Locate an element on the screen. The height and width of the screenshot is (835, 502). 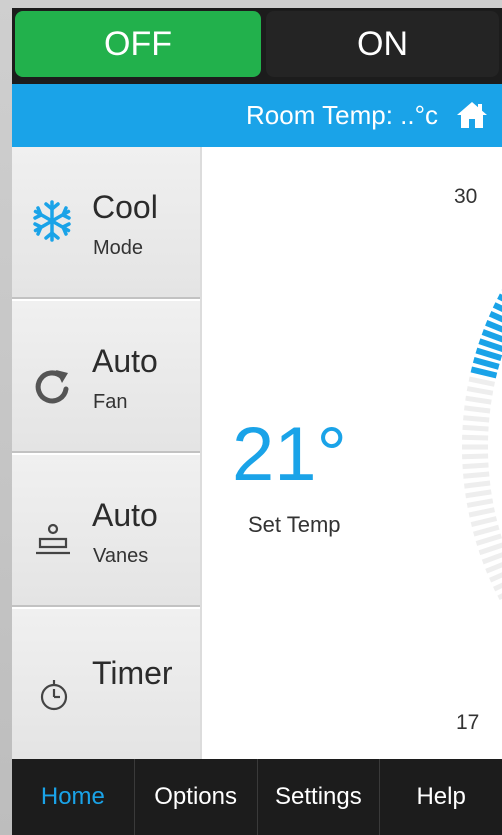
tab-settings: Settings is located at coordinates (319, 797).